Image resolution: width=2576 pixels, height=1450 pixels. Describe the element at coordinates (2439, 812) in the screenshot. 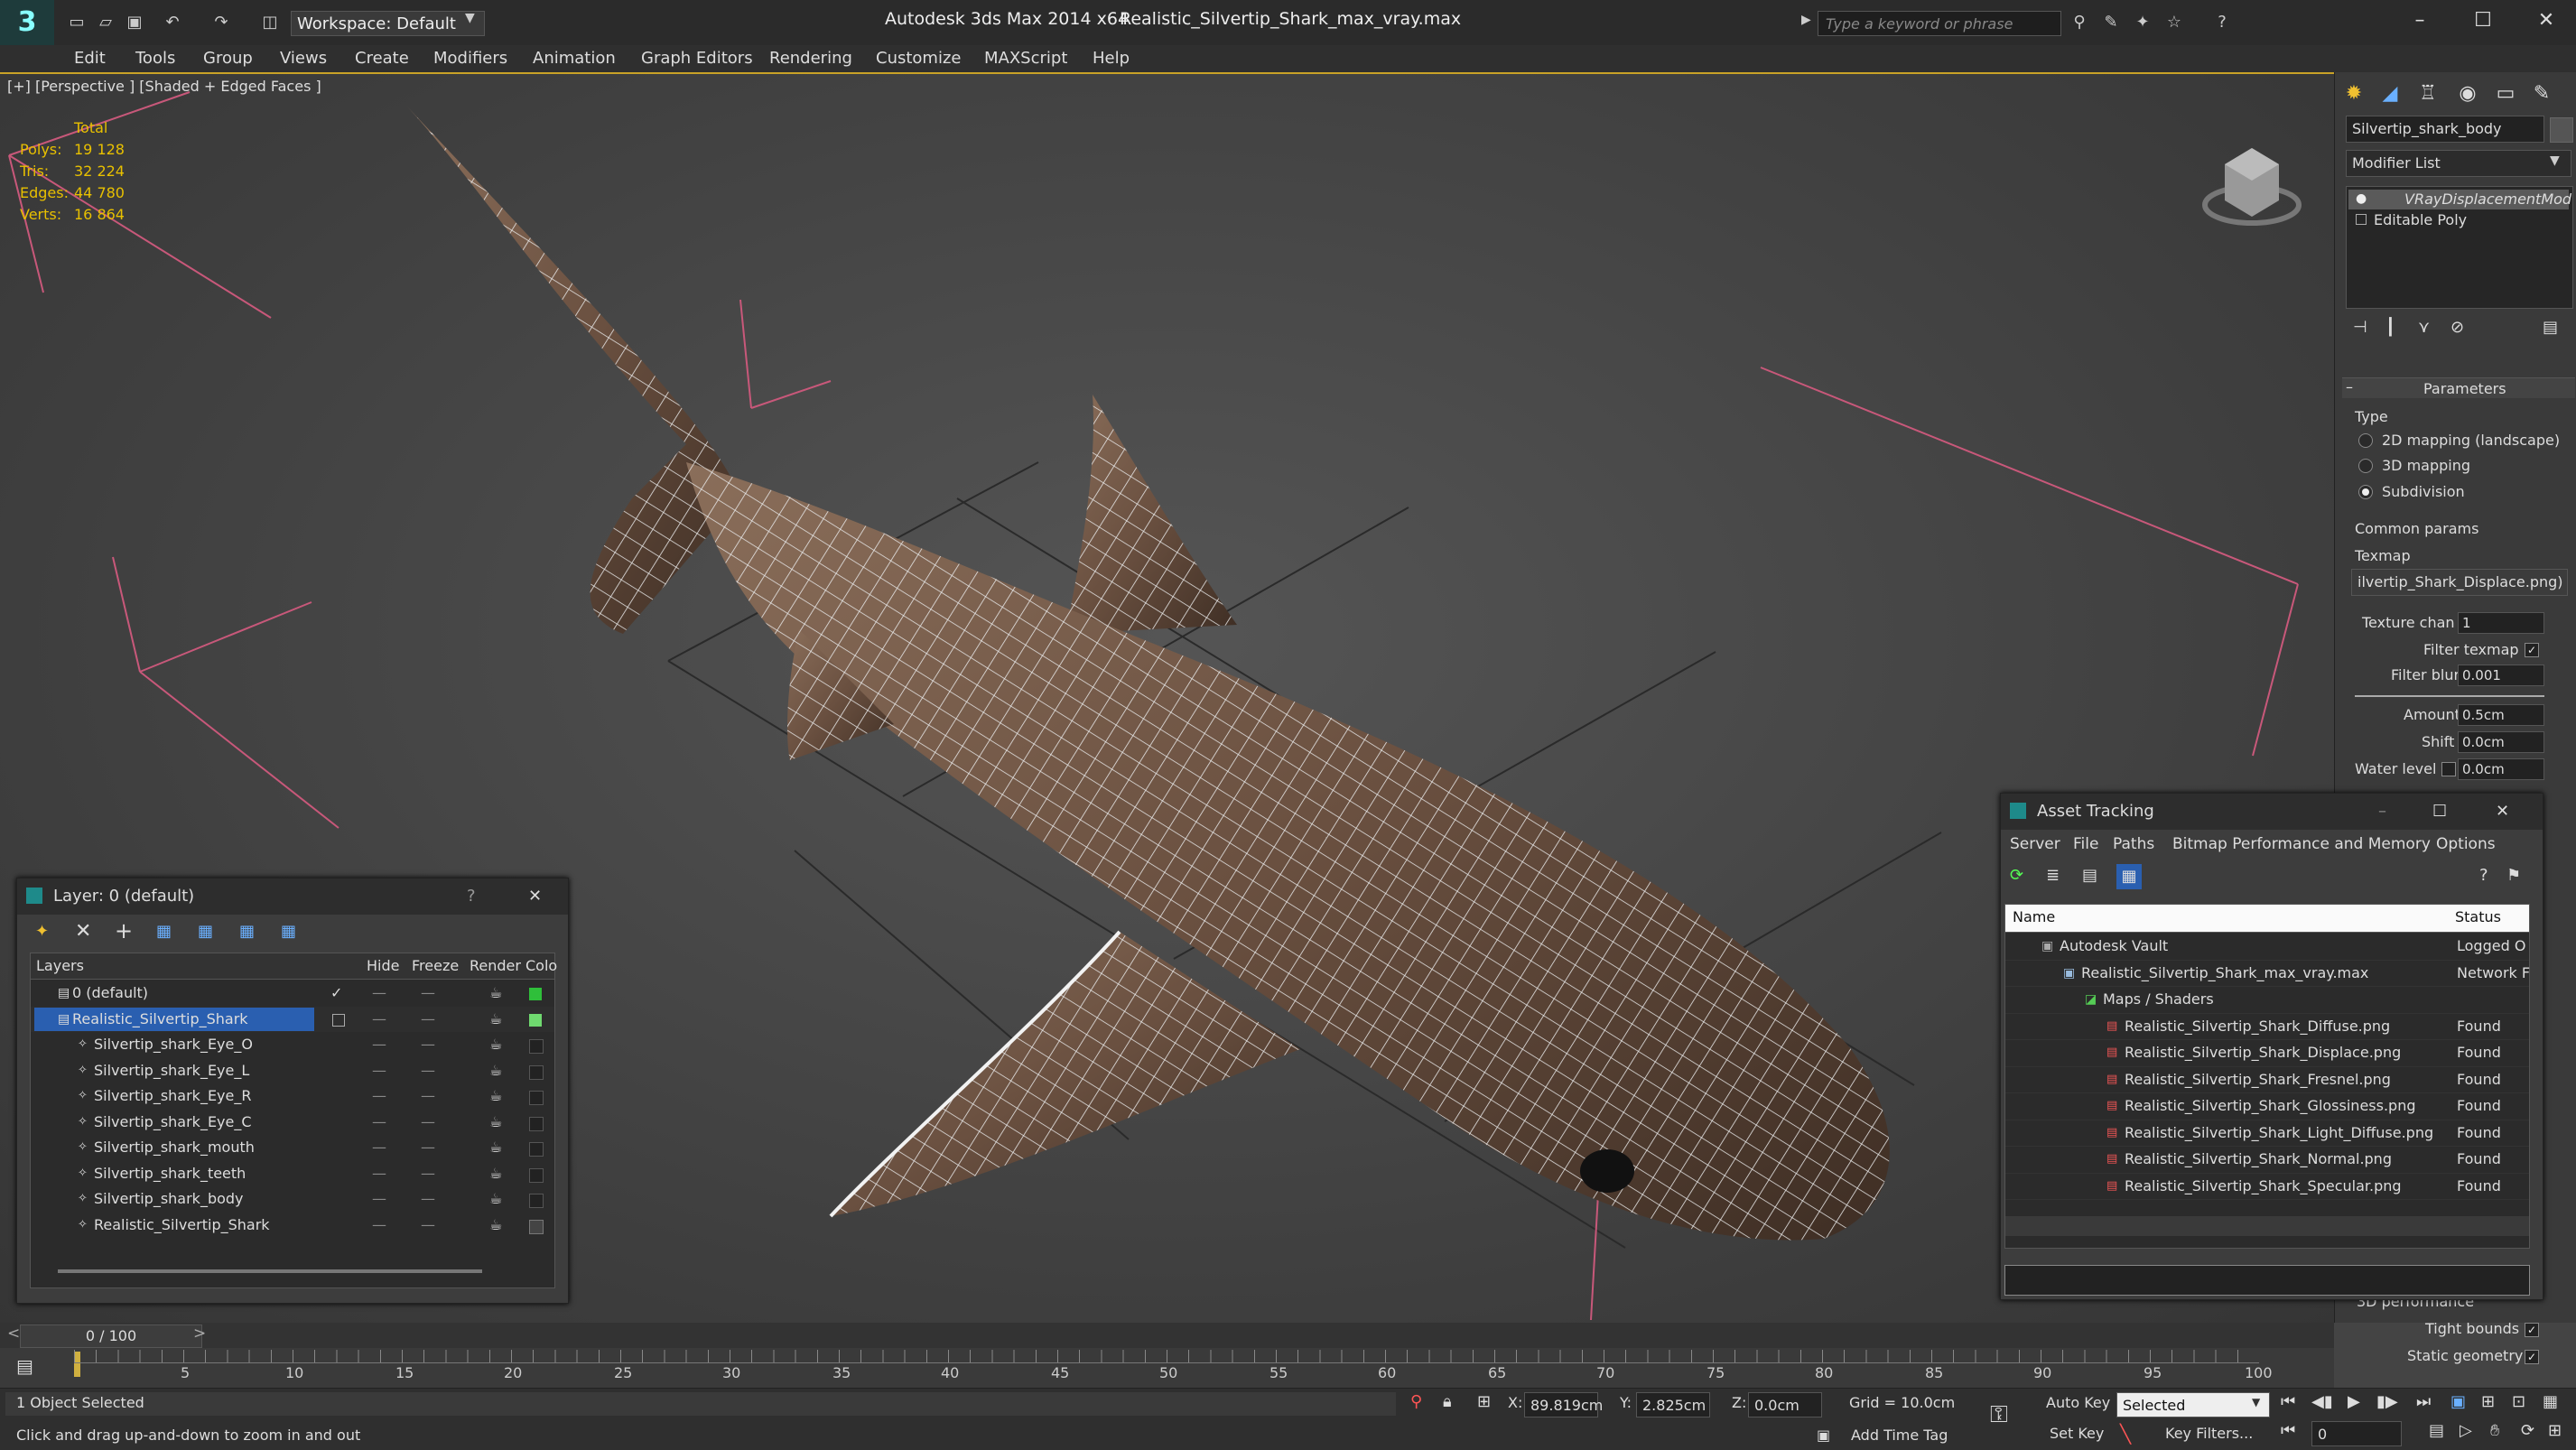

I see `maximize-icon: ☐` at that location.